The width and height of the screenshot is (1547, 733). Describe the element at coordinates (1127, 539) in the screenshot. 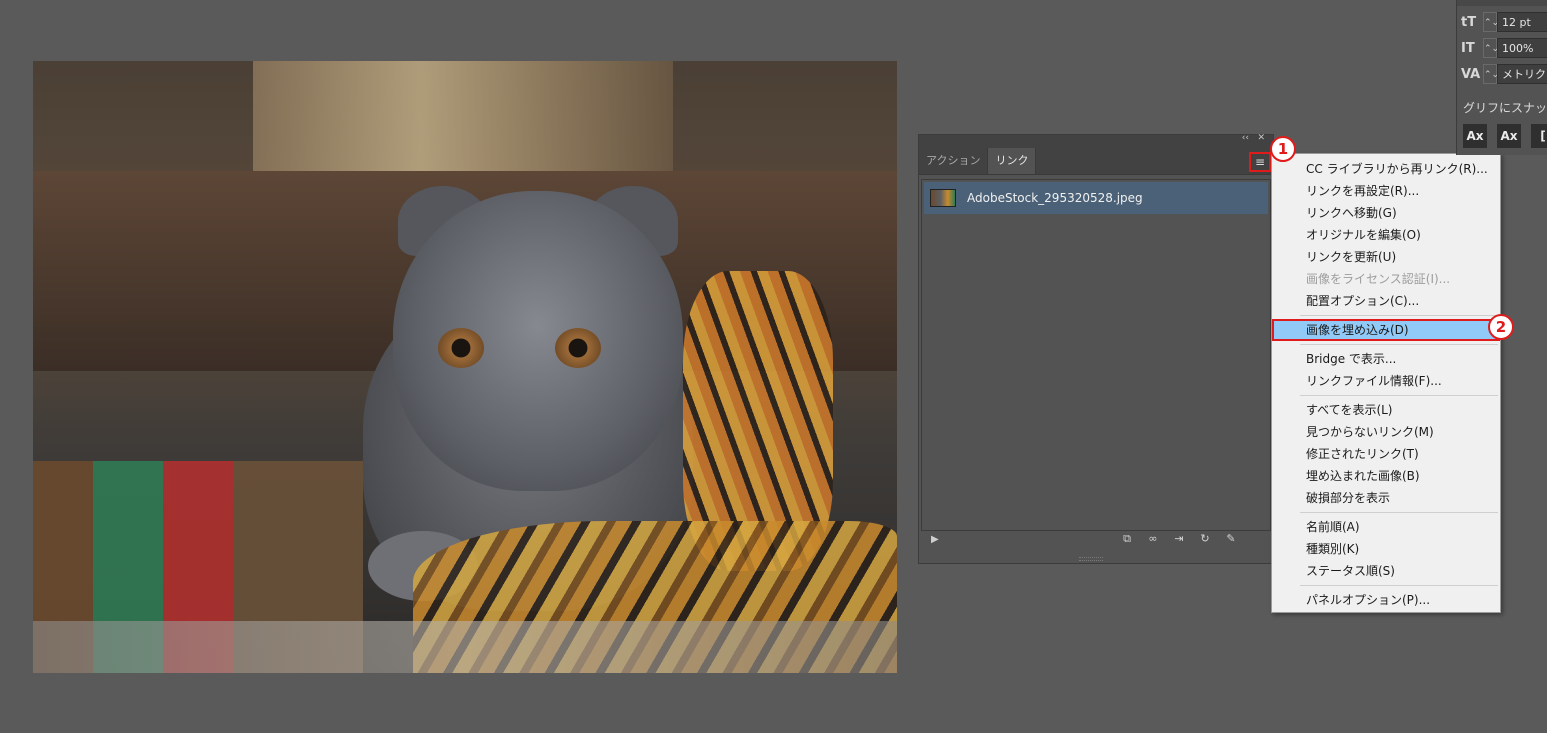

I see `relink-cc-icon: ⧉` at that location.